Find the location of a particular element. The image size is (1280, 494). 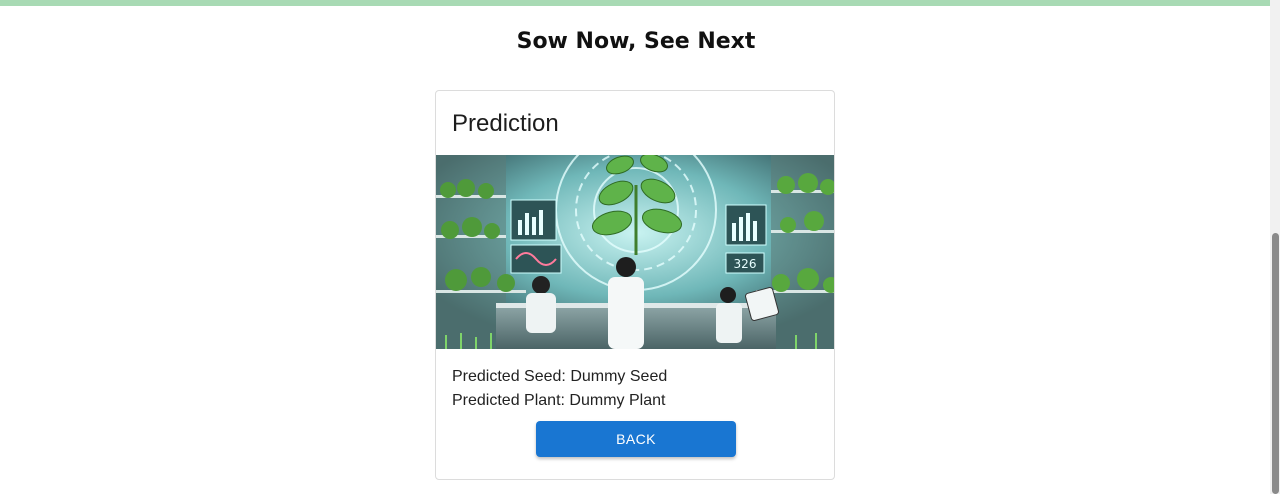

predicted-seed-line: Predicted Seed: Dummy Seed is located at coordinates (559, 377).